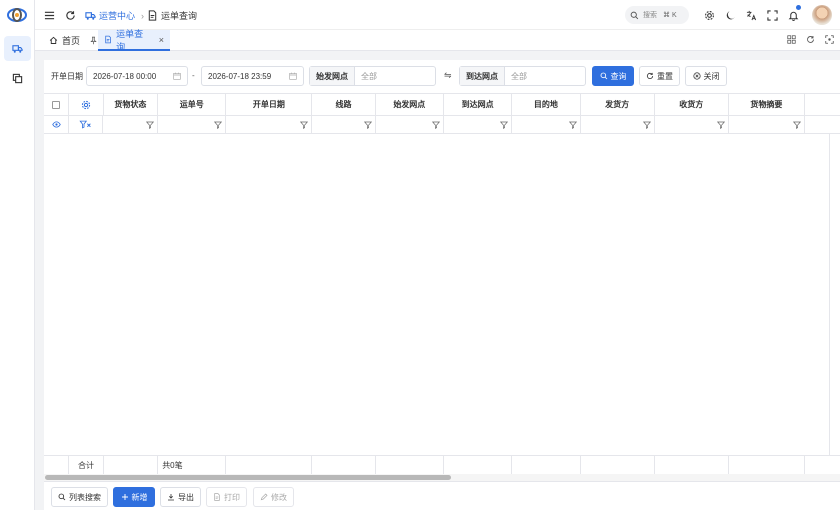 The image size is (840, 510). What do you see at coordinates (409, 105) in the screenshot?
I see `column-header: 始发网点` at bounding box center [409, 105].